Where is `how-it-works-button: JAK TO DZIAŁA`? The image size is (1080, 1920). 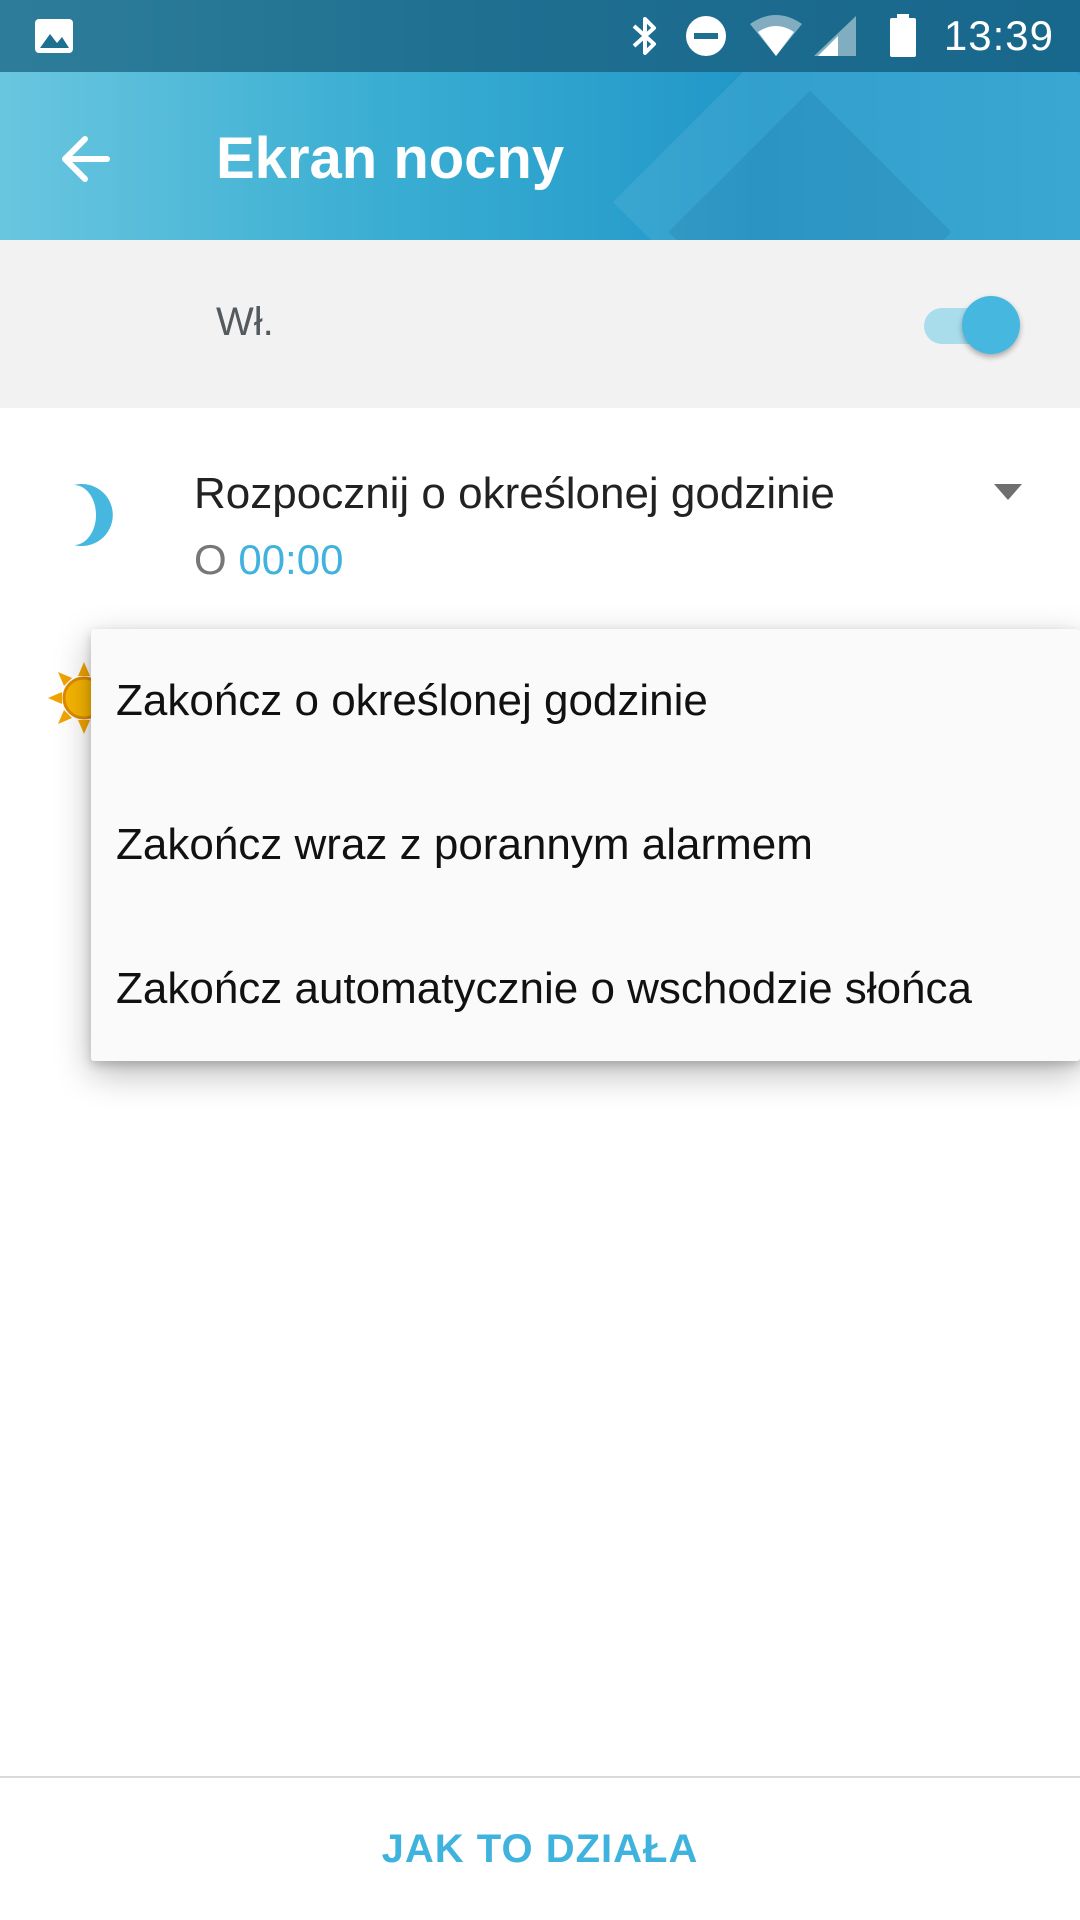 how-it-works-button: JAK TO DZIAŁA is located at coordinates (540, 1849).